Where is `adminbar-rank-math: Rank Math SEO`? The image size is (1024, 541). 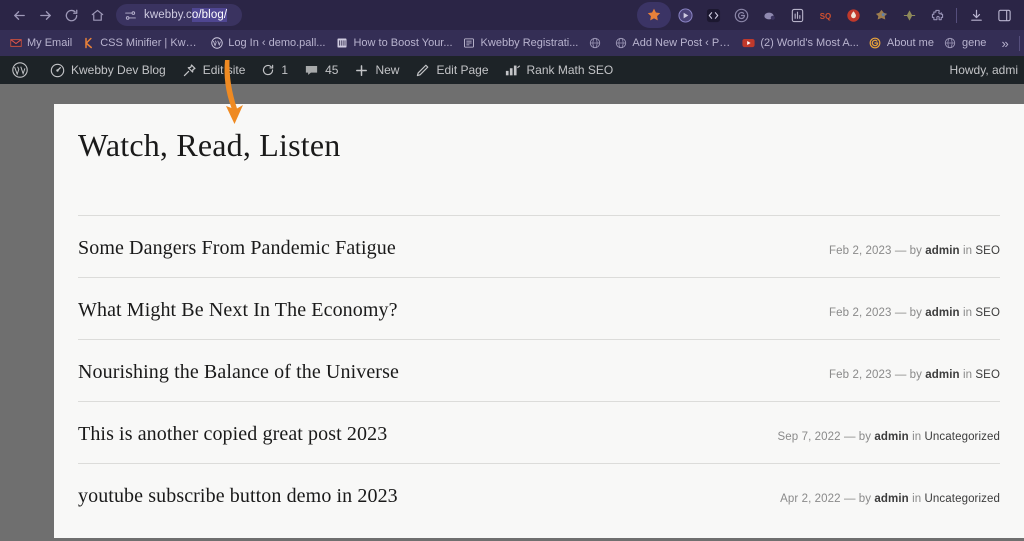
adminbar-rank-math: Rank Math SEO is located at coordinates (559, 70).